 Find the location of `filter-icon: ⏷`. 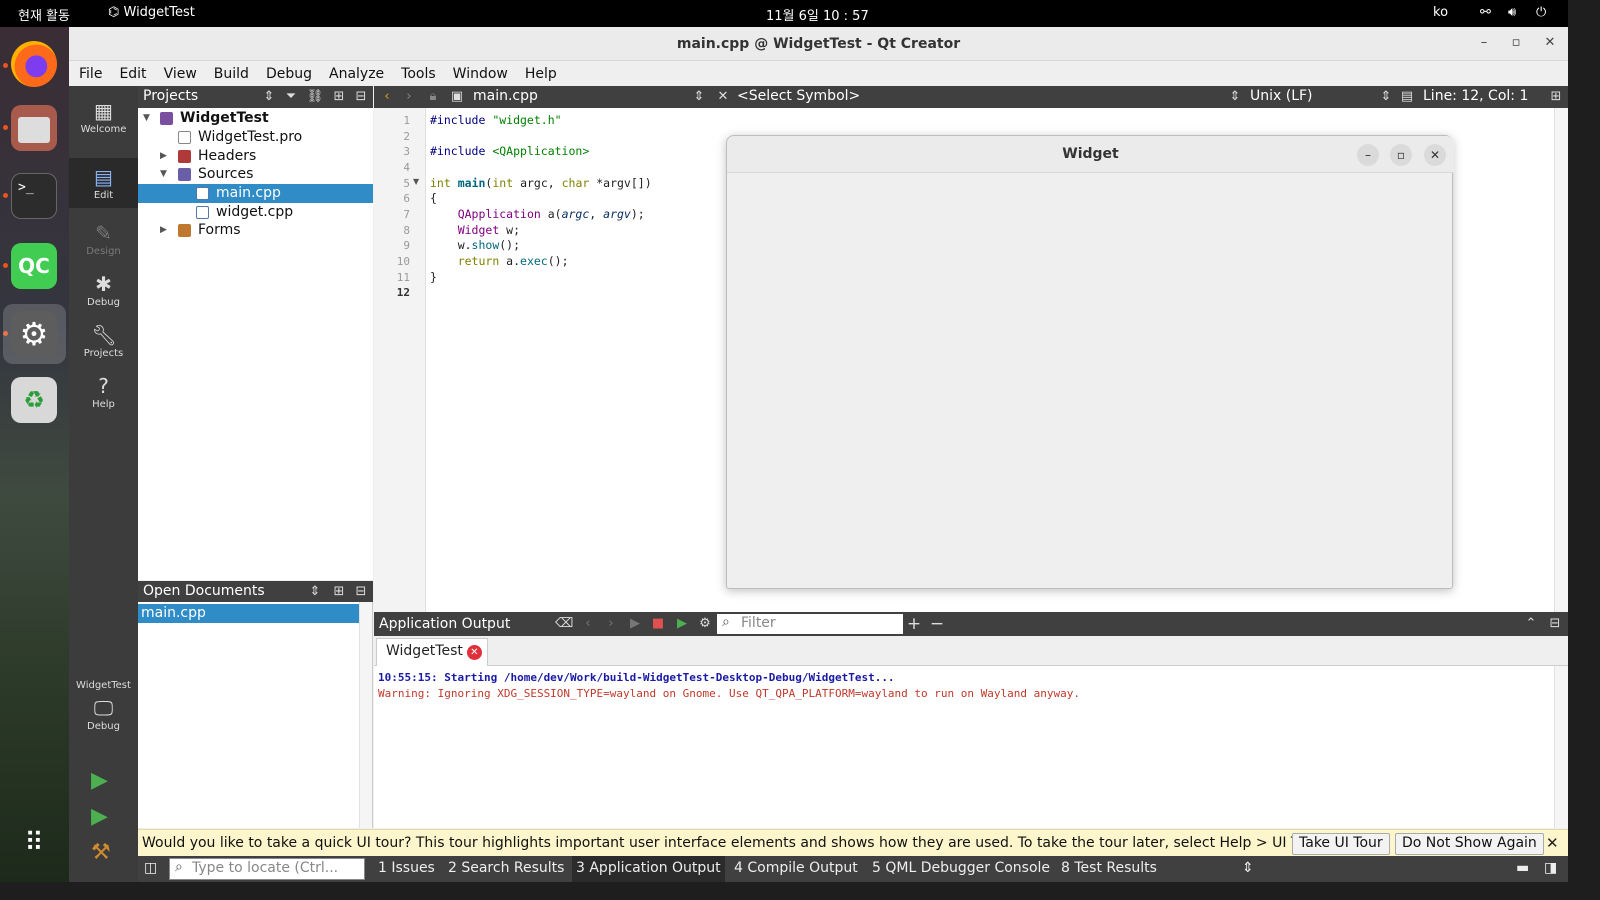

filter-icon: ⏷ is located at coordinates (291, 97).